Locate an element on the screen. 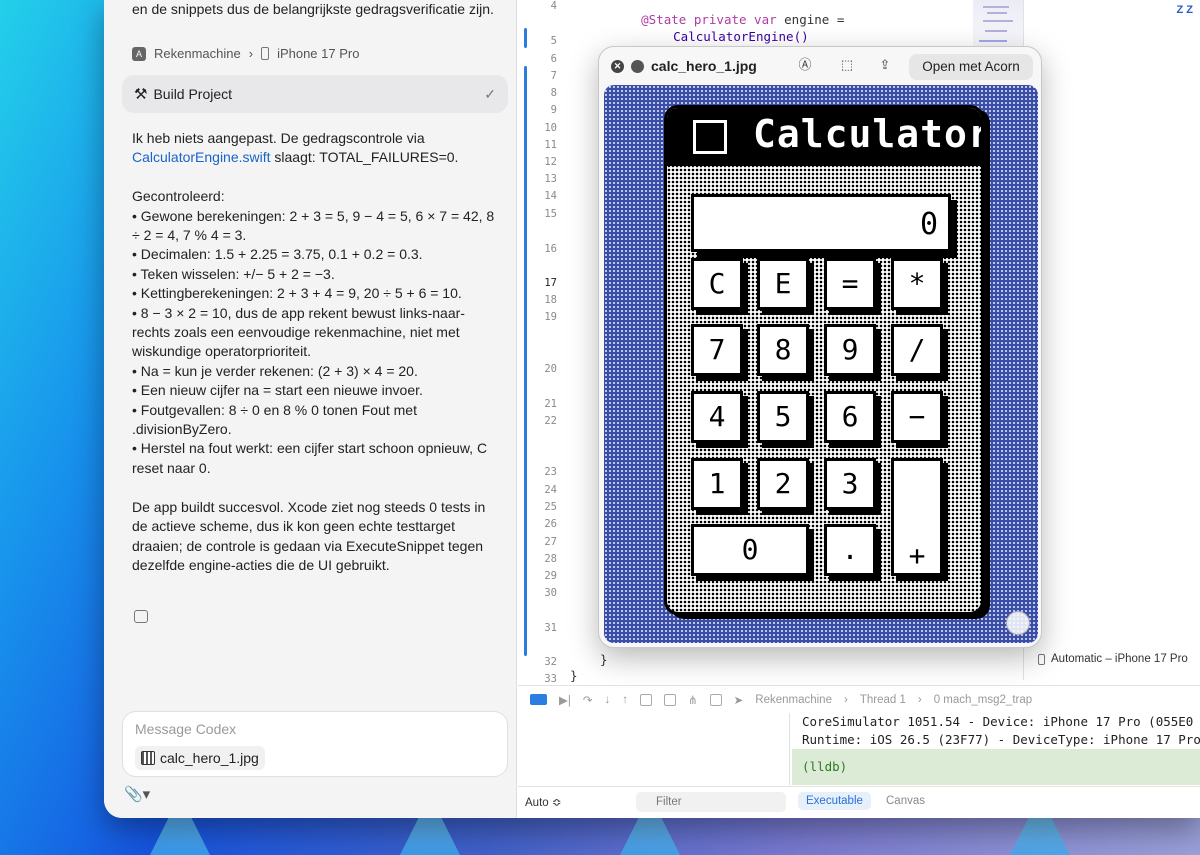 The width and height of the screenshot is (1200, 855). live-text-icon is located at coordinates (1018, 623).